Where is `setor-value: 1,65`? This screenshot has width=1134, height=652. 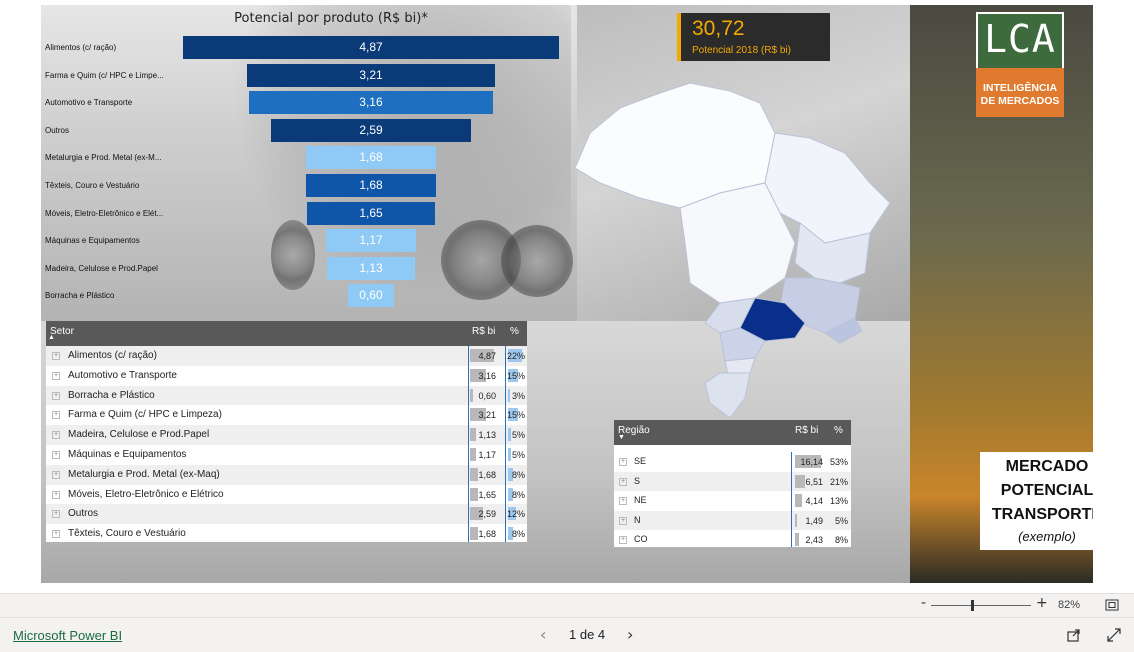 setor-value: 1,65 is located at coordinates (487, 494).